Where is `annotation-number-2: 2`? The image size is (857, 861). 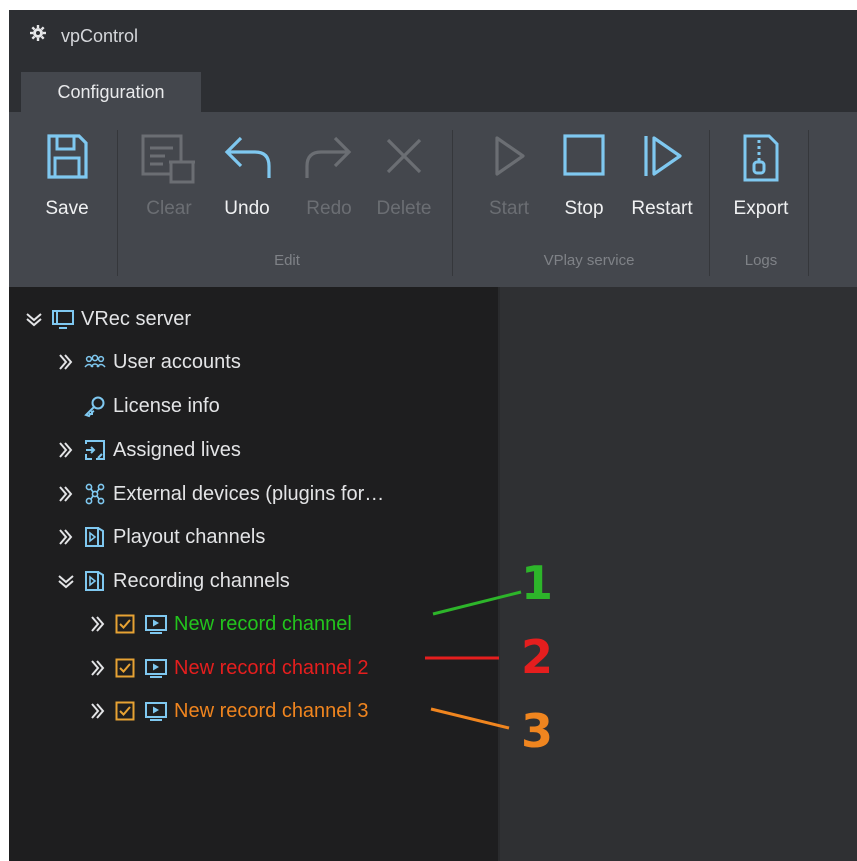 annotation-number-2: 2 is located at coordinates (537, 657).